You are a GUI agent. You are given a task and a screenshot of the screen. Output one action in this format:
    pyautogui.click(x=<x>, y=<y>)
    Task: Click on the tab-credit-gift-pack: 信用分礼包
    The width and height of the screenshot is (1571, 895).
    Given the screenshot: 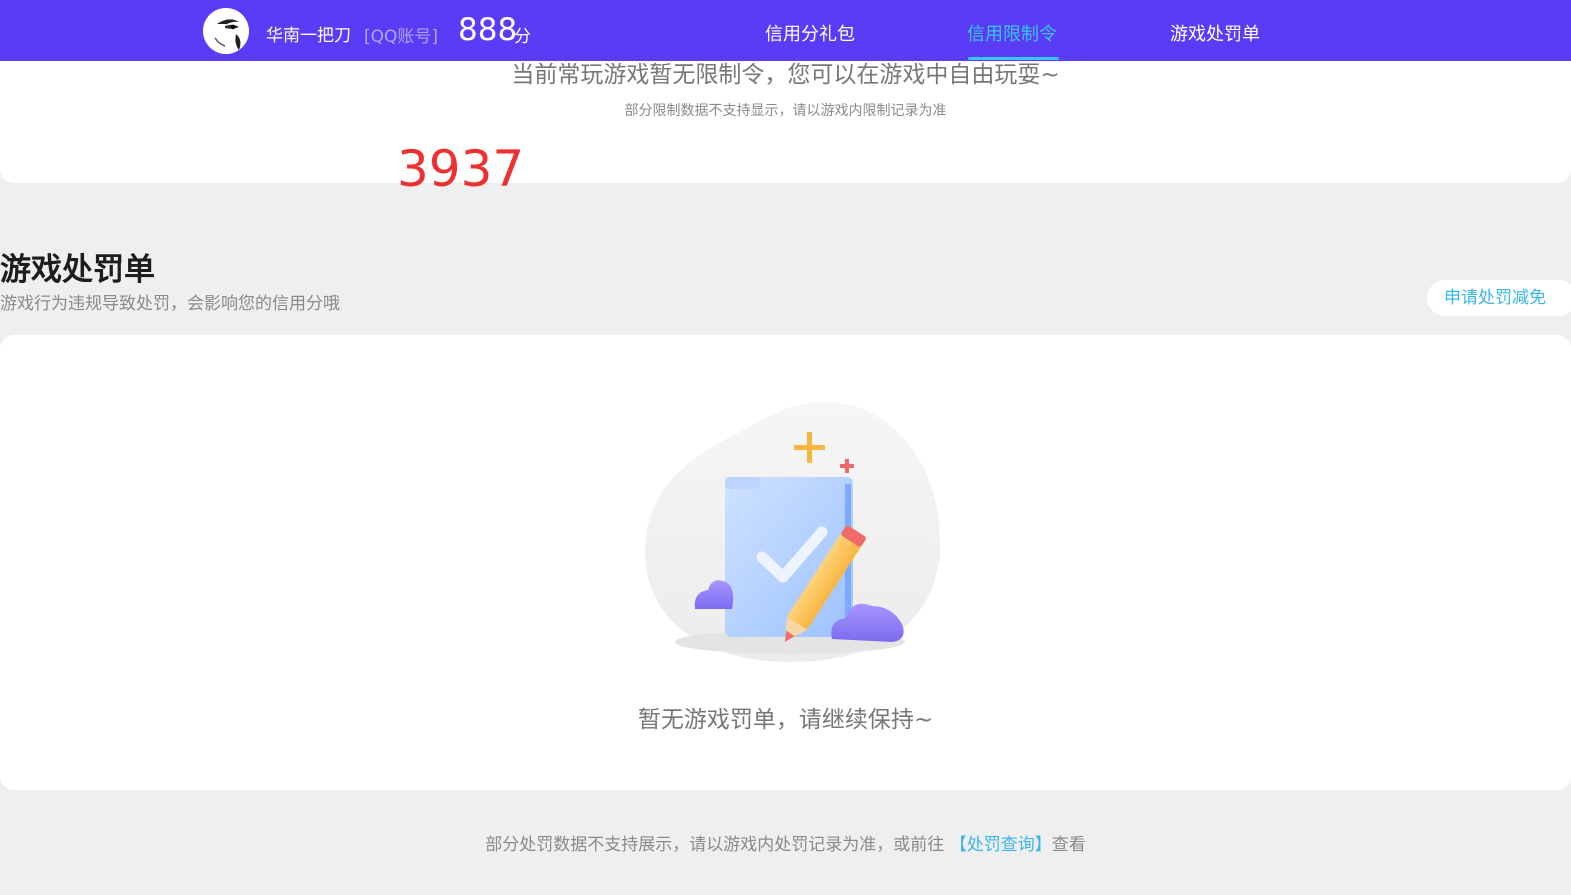 What is the action you would take?
    pyautogui.click(x=810, y=33)
    